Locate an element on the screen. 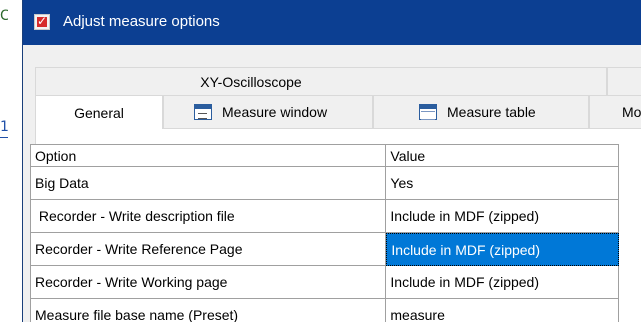  background-link-glyph: 1 is located at coordinates (4, 128).